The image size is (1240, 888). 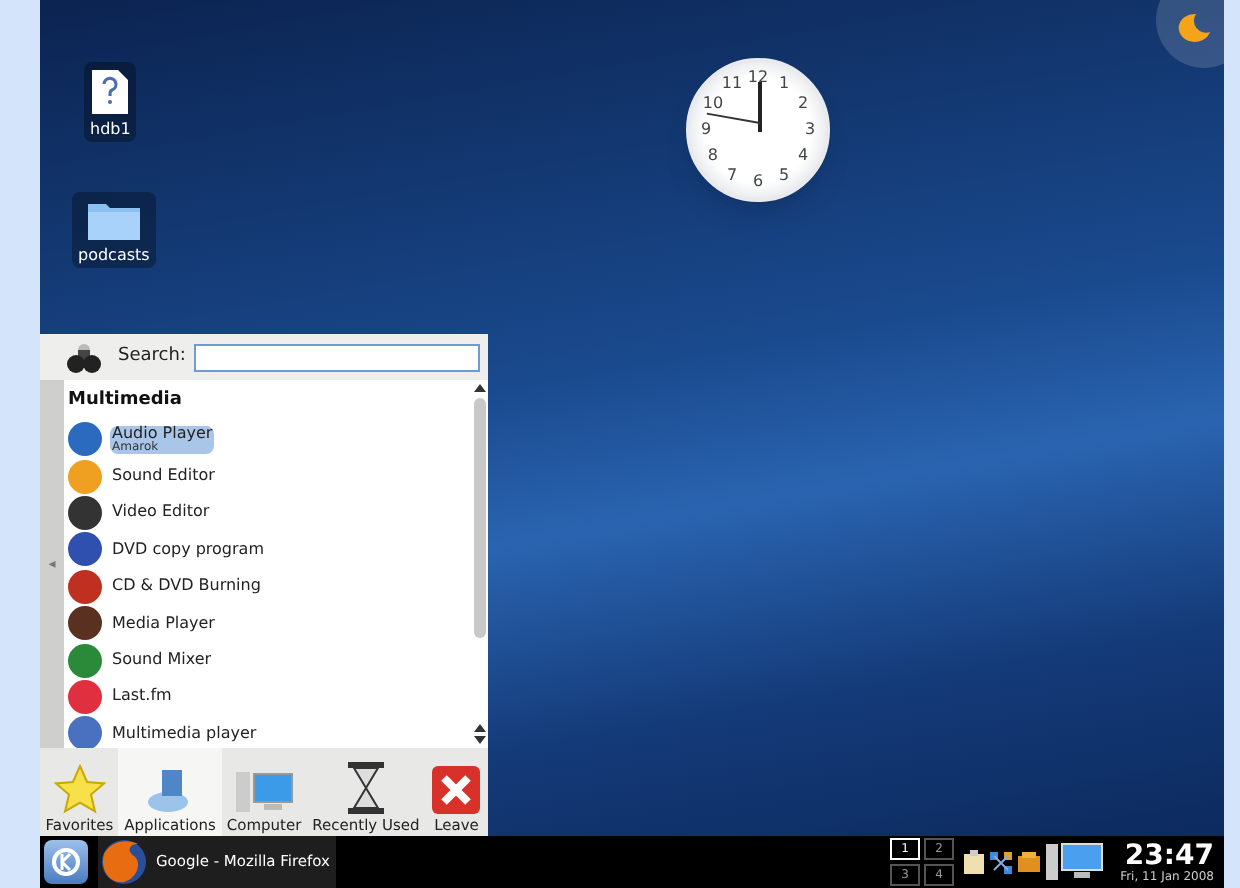 What do you see at coordinates (758, 182) in the screenshot?
I see `clock-numeral: 6` at bounding box center [758, 182].